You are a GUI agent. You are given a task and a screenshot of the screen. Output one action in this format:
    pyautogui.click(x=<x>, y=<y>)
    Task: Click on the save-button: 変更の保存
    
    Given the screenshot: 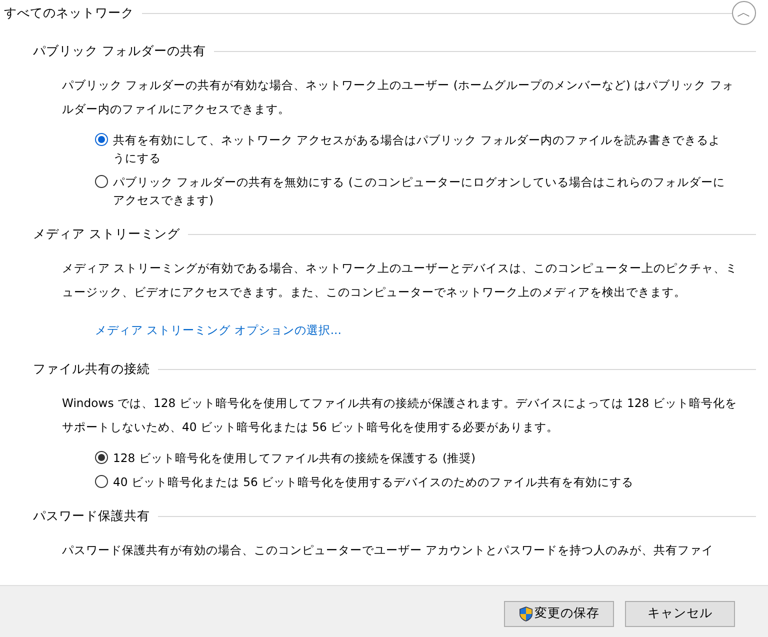 What is the action you would take?
    pyautogui.click(x=559, y=613)
    